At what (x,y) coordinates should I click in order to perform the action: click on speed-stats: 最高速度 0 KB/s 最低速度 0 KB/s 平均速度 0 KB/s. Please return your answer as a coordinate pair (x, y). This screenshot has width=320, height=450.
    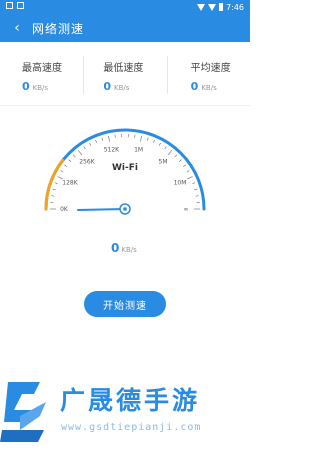
    Looking at the image, I should click on (125, 77).